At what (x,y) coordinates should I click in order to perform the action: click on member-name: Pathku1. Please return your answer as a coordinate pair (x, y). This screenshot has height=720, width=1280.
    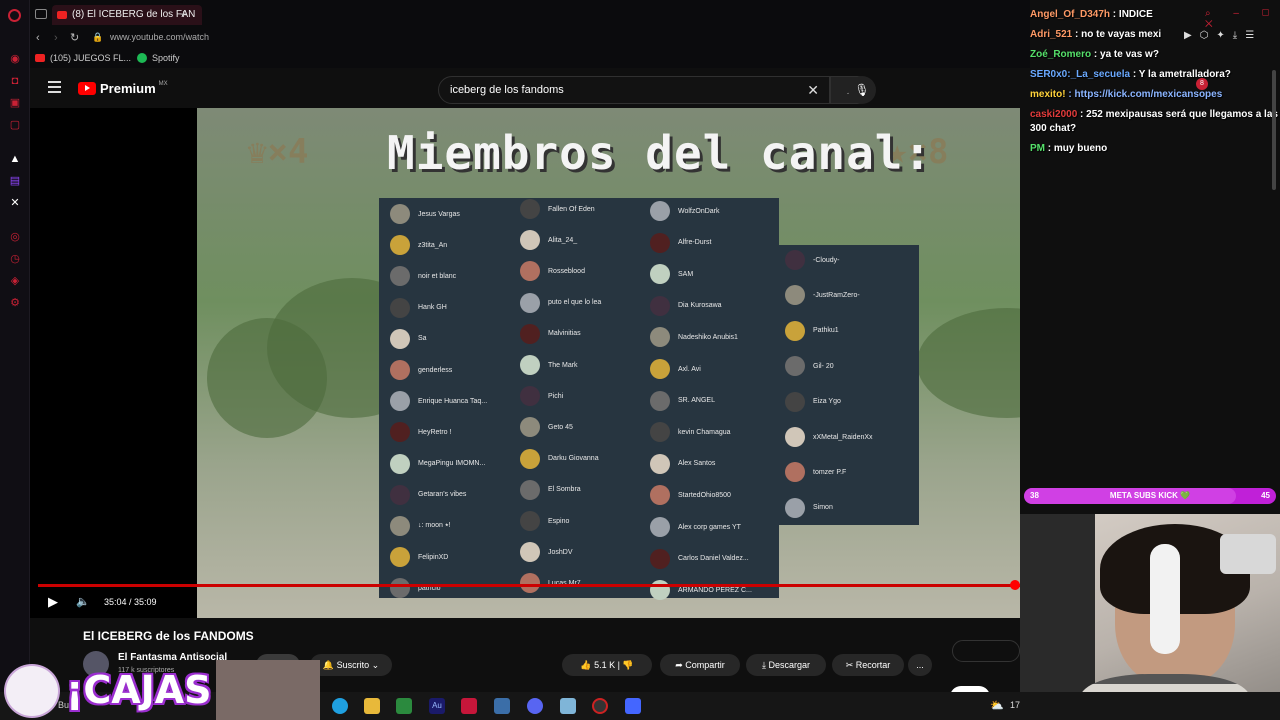
    Looking at the image, I should click on (826, 331).